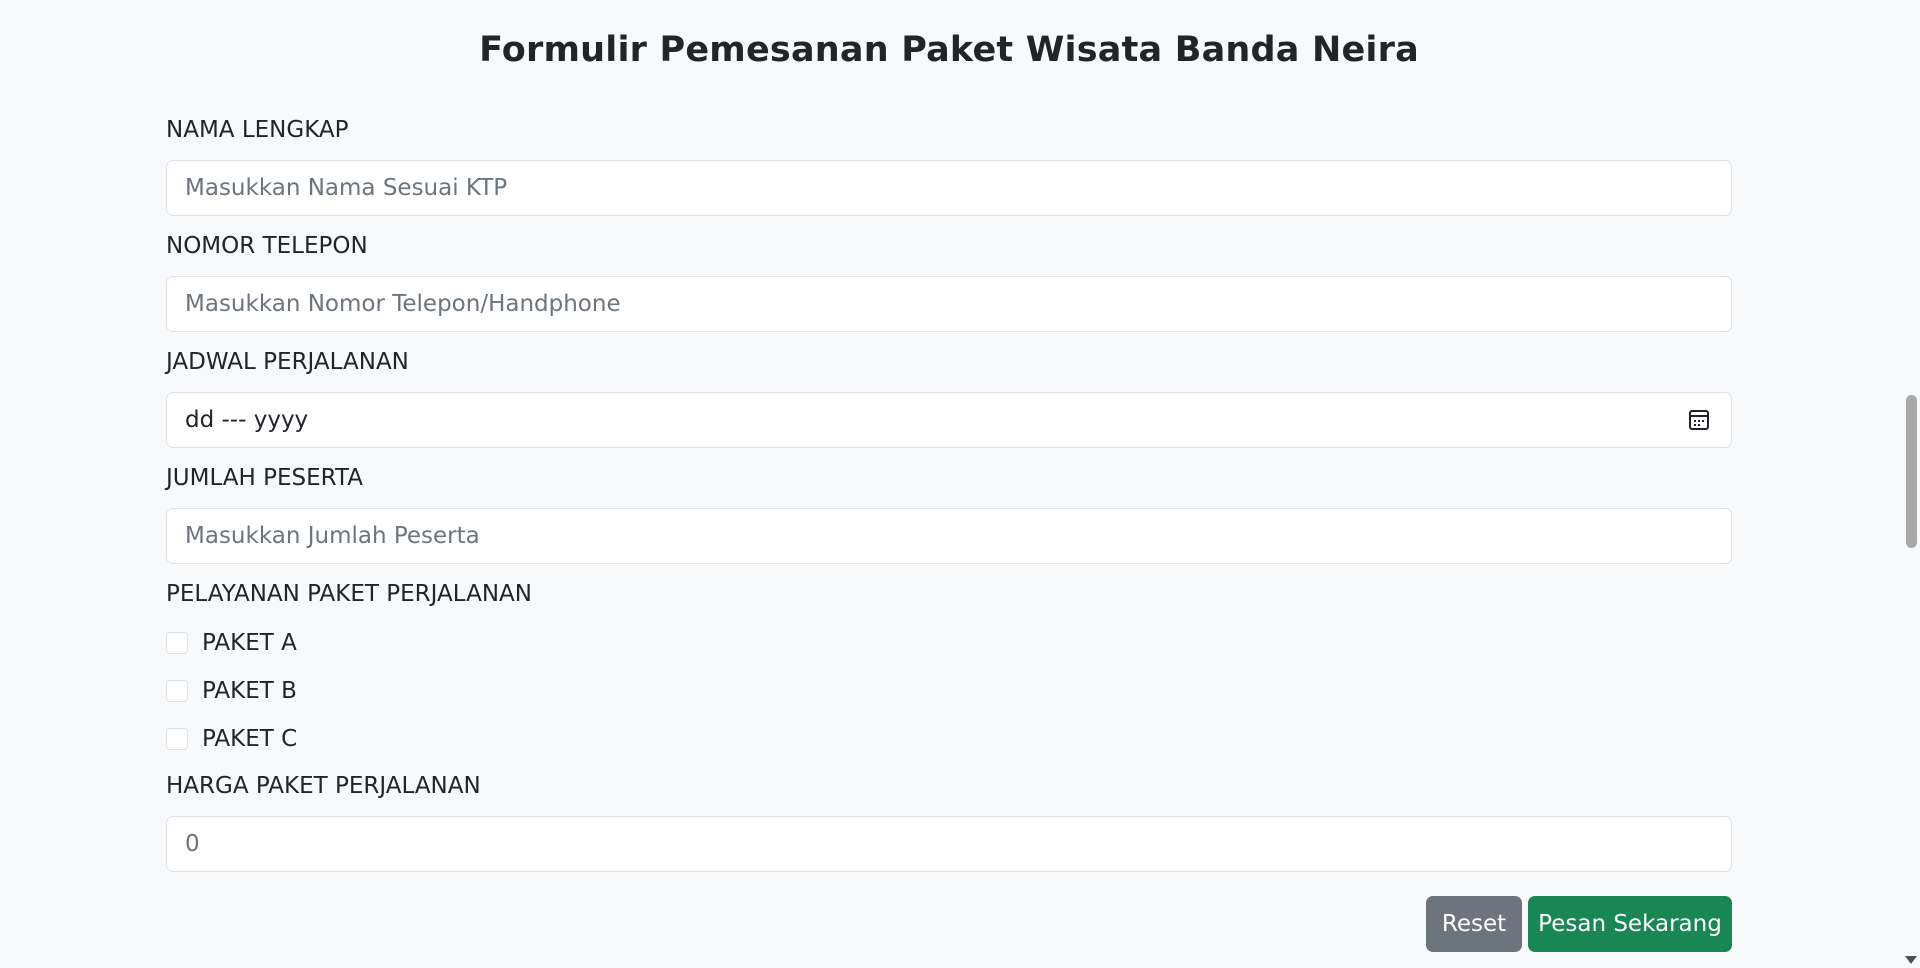  Describe the element at coordinates (249, 691) in the screenshot. I see `paket-b-label: PAKET B` at that location.